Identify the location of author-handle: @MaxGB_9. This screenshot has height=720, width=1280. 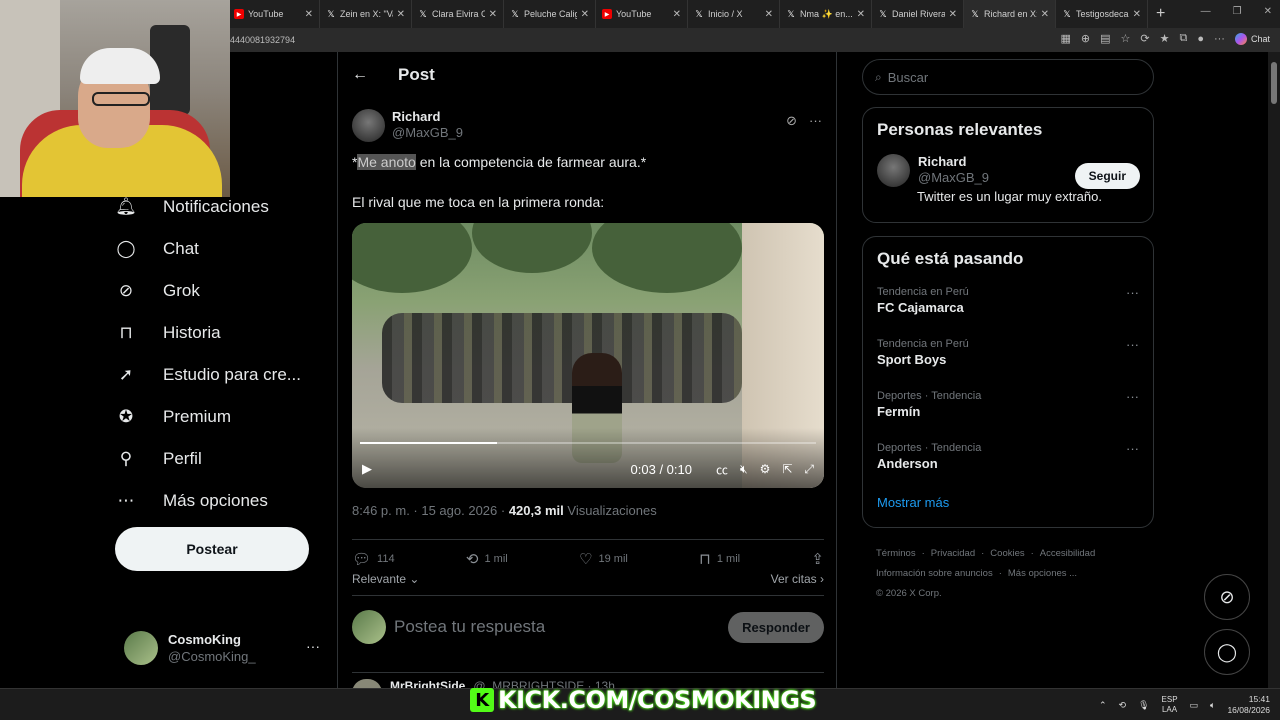
(427, 133).